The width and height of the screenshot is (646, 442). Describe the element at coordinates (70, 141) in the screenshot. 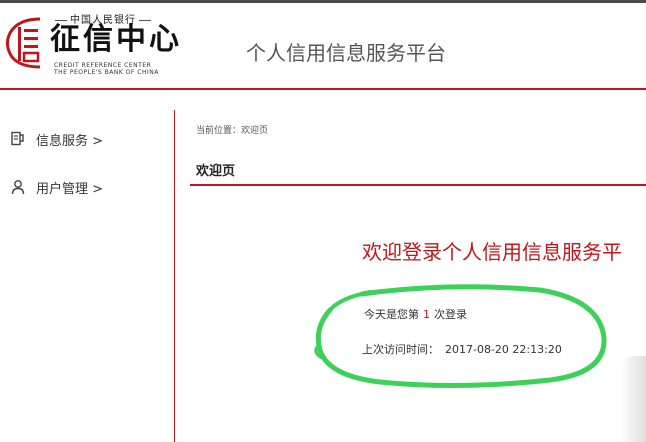

I see `sidebar-item-label: 信息服务 >` at that location.